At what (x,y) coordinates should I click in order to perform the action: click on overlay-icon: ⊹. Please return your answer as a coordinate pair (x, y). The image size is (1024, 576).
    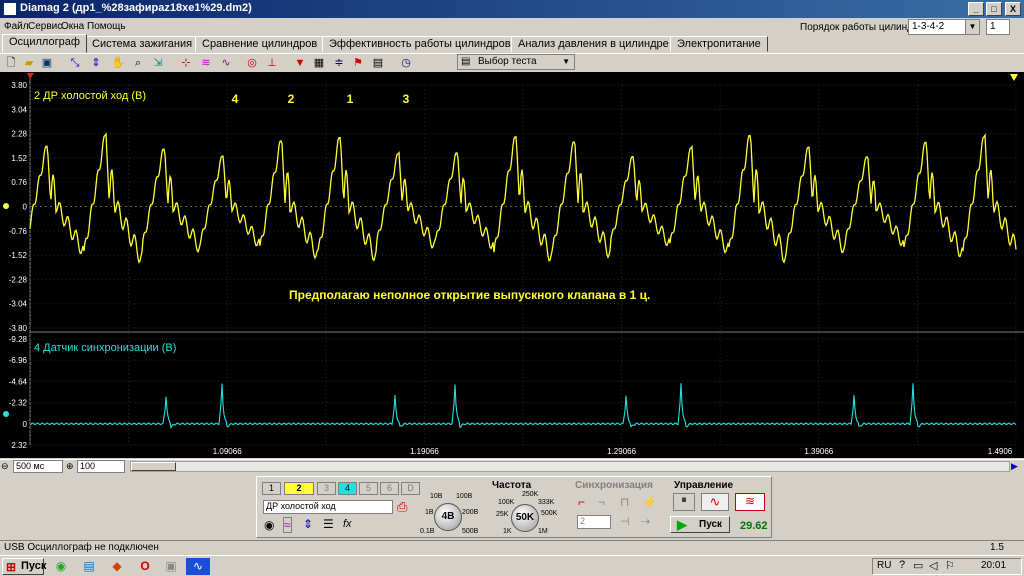
    Looking at the image, I should click on (186, 63).